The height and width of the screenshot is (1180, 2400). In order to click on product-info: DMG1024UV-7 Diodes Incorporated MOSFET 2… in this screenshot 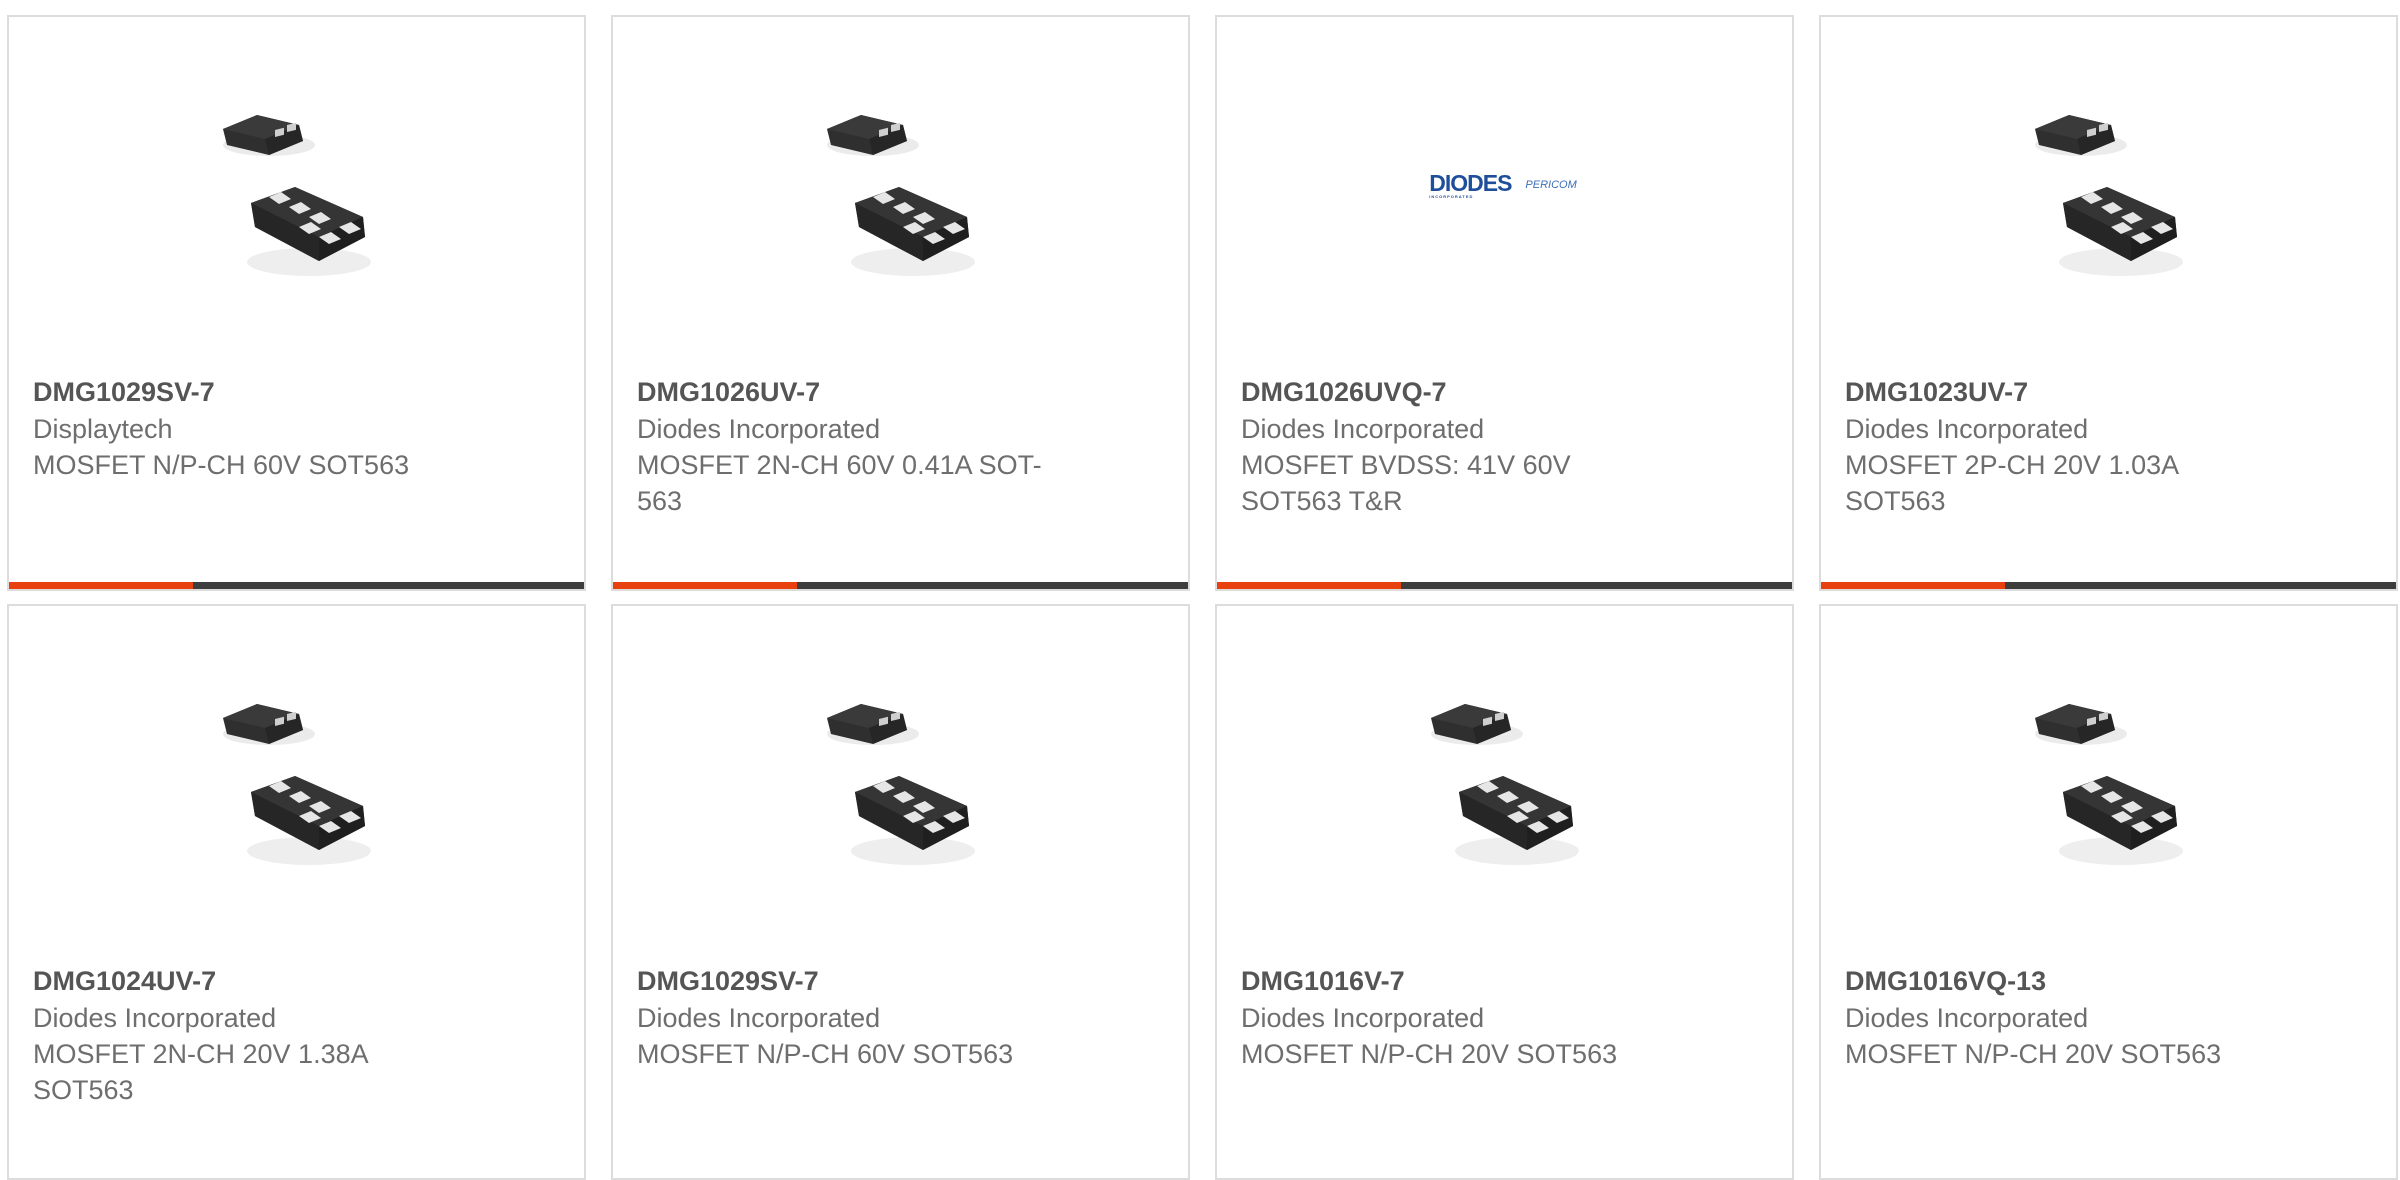, I will do `click(293, 1035)`.